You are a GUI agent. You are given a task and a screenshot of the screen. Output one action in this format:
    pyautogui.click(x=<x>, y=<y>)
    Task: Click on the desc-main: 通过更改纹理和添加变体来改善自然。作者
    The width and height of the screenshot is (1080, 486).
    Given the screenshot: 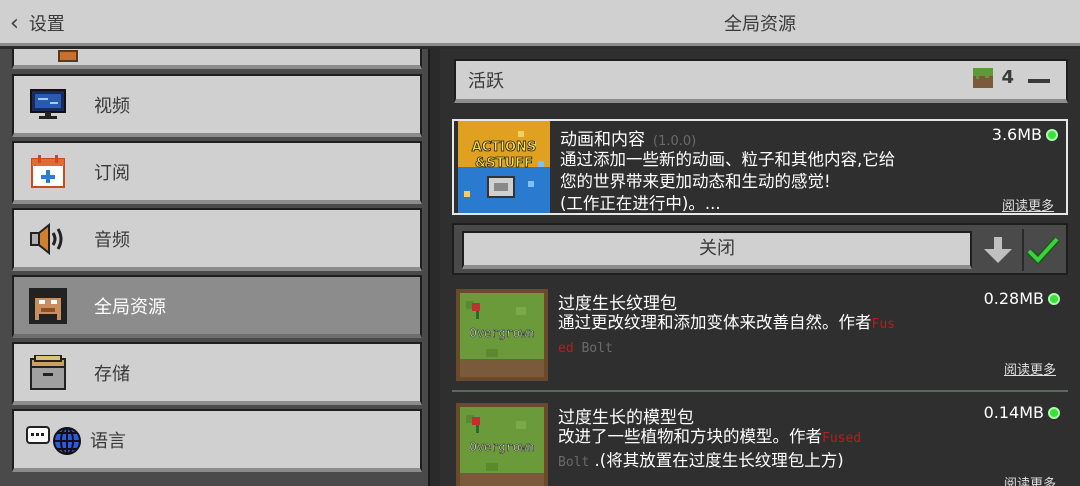 What is the action you would take?
    pyautogui.click(x=715, y=322)
    